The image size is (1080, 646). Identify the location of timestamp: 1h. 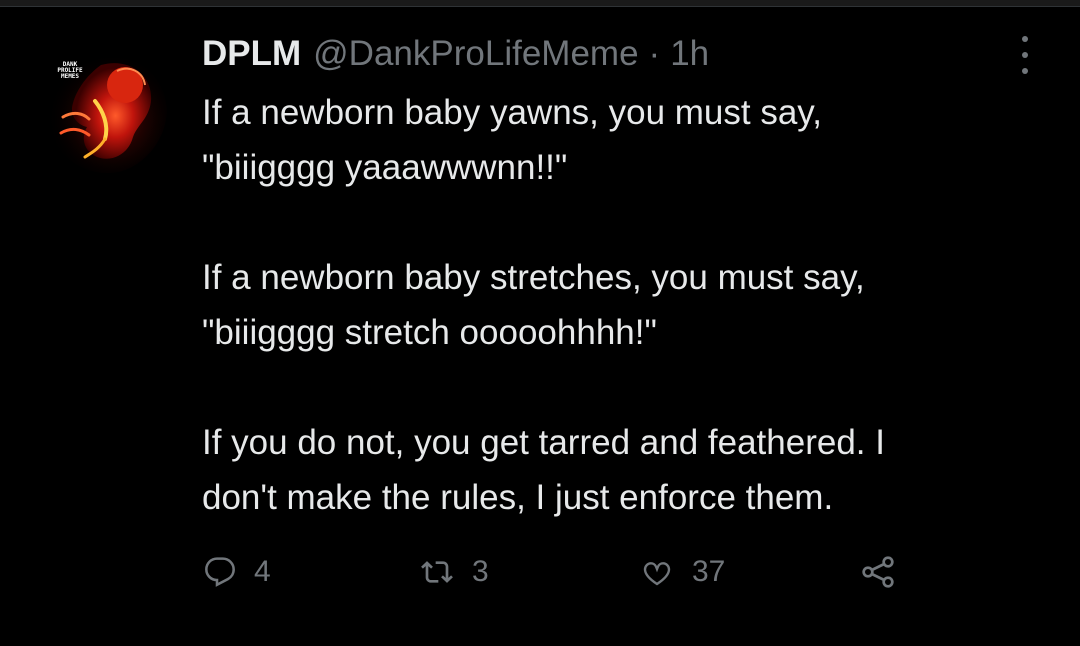
(689, 54).